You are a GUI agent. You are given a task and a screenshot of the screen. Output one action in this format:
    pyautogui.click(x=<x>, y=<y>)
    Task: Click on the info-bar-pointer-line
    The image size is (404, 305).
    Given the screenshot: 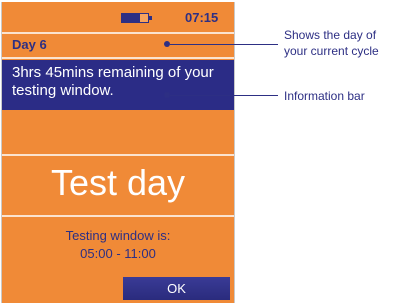 What is the action you would take?
    pyautogui.click(x=224, y=95)
    